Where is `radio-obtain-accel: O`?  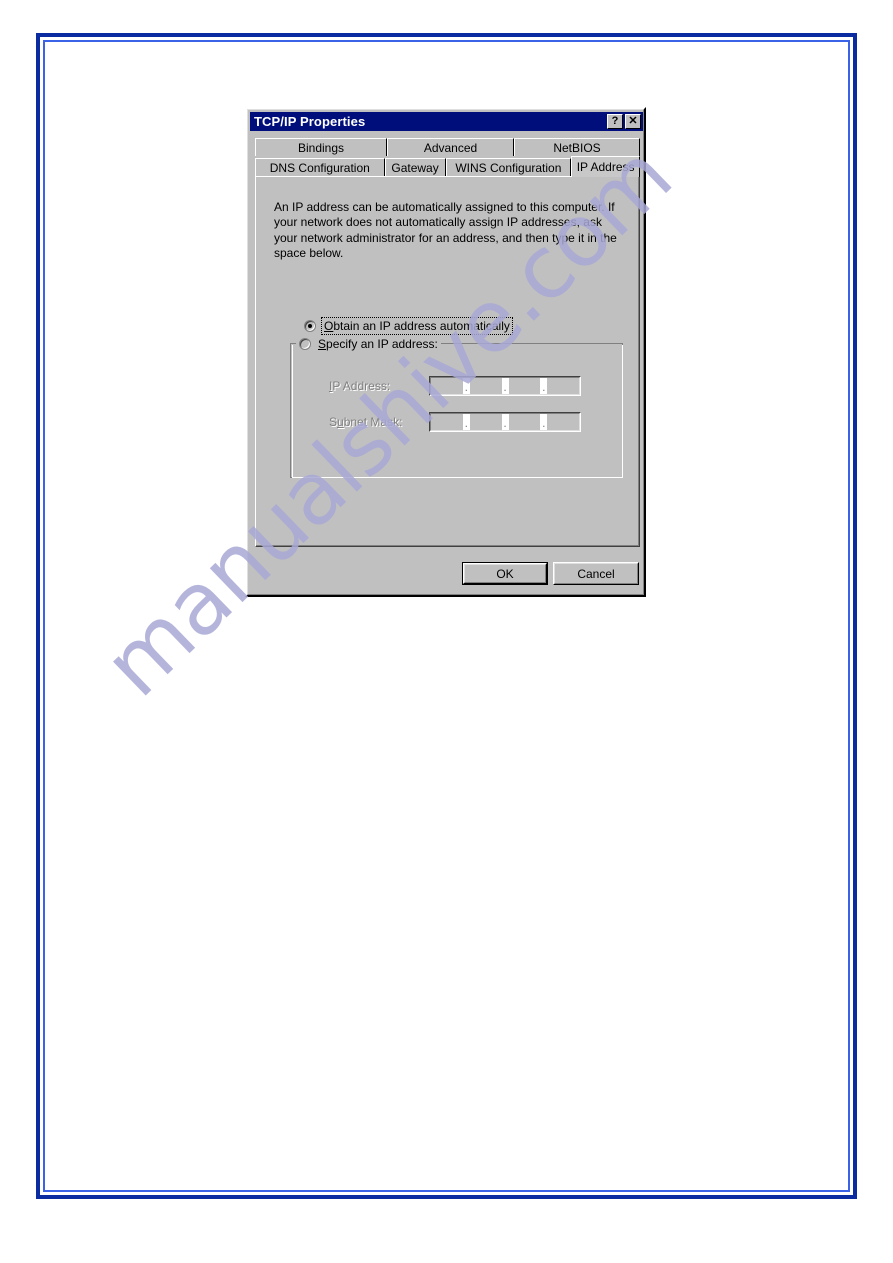
radio-obtain-accel: O is located at coordinates (329, 326).